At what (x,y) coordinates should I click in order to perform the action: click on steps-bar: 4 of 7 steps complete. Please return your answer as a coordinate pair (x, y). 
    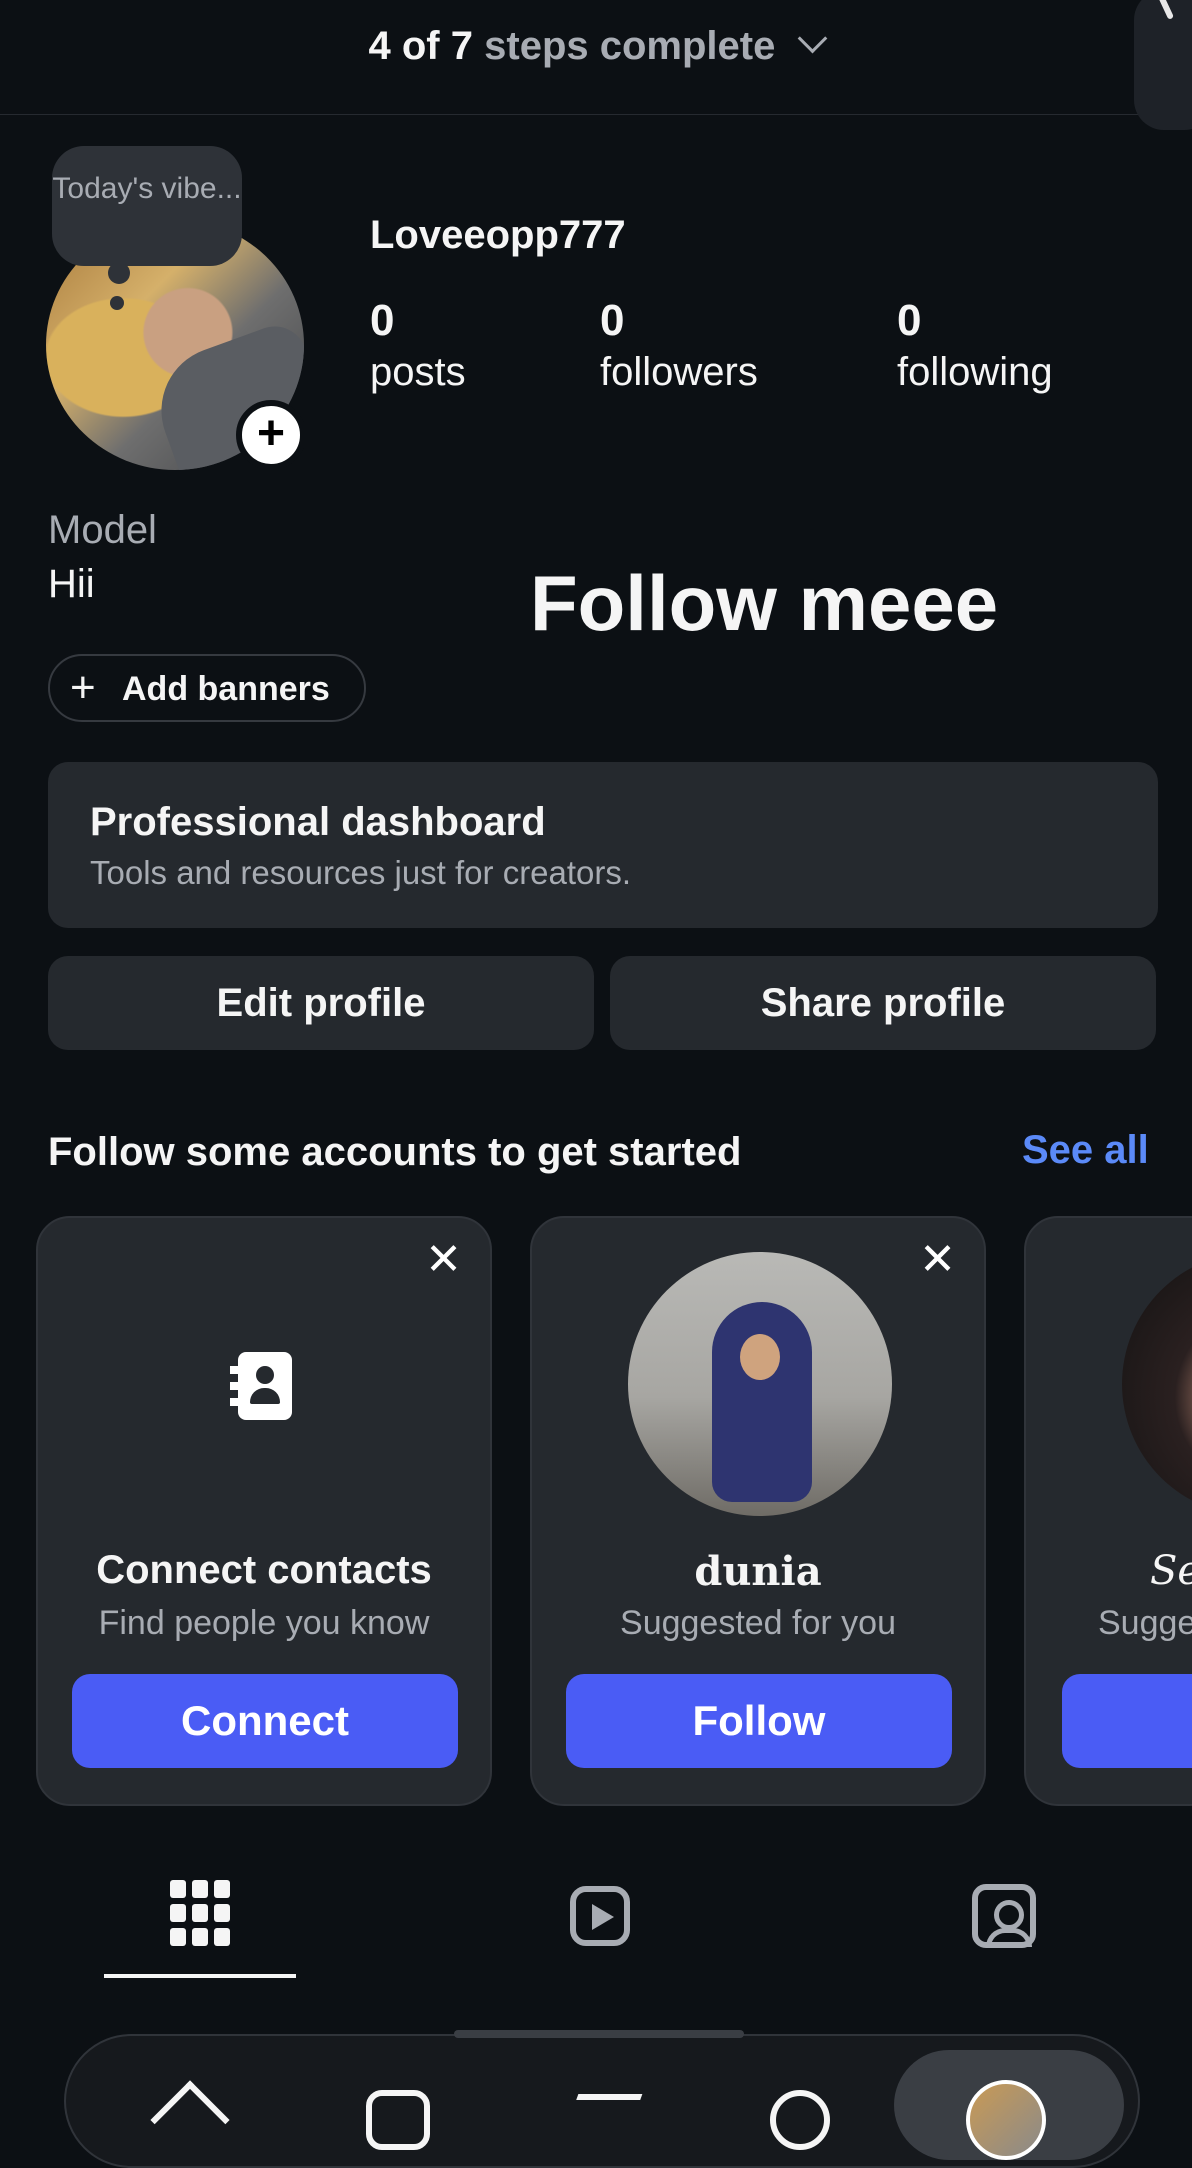
    Looking at the image, I should click on (596, 57).